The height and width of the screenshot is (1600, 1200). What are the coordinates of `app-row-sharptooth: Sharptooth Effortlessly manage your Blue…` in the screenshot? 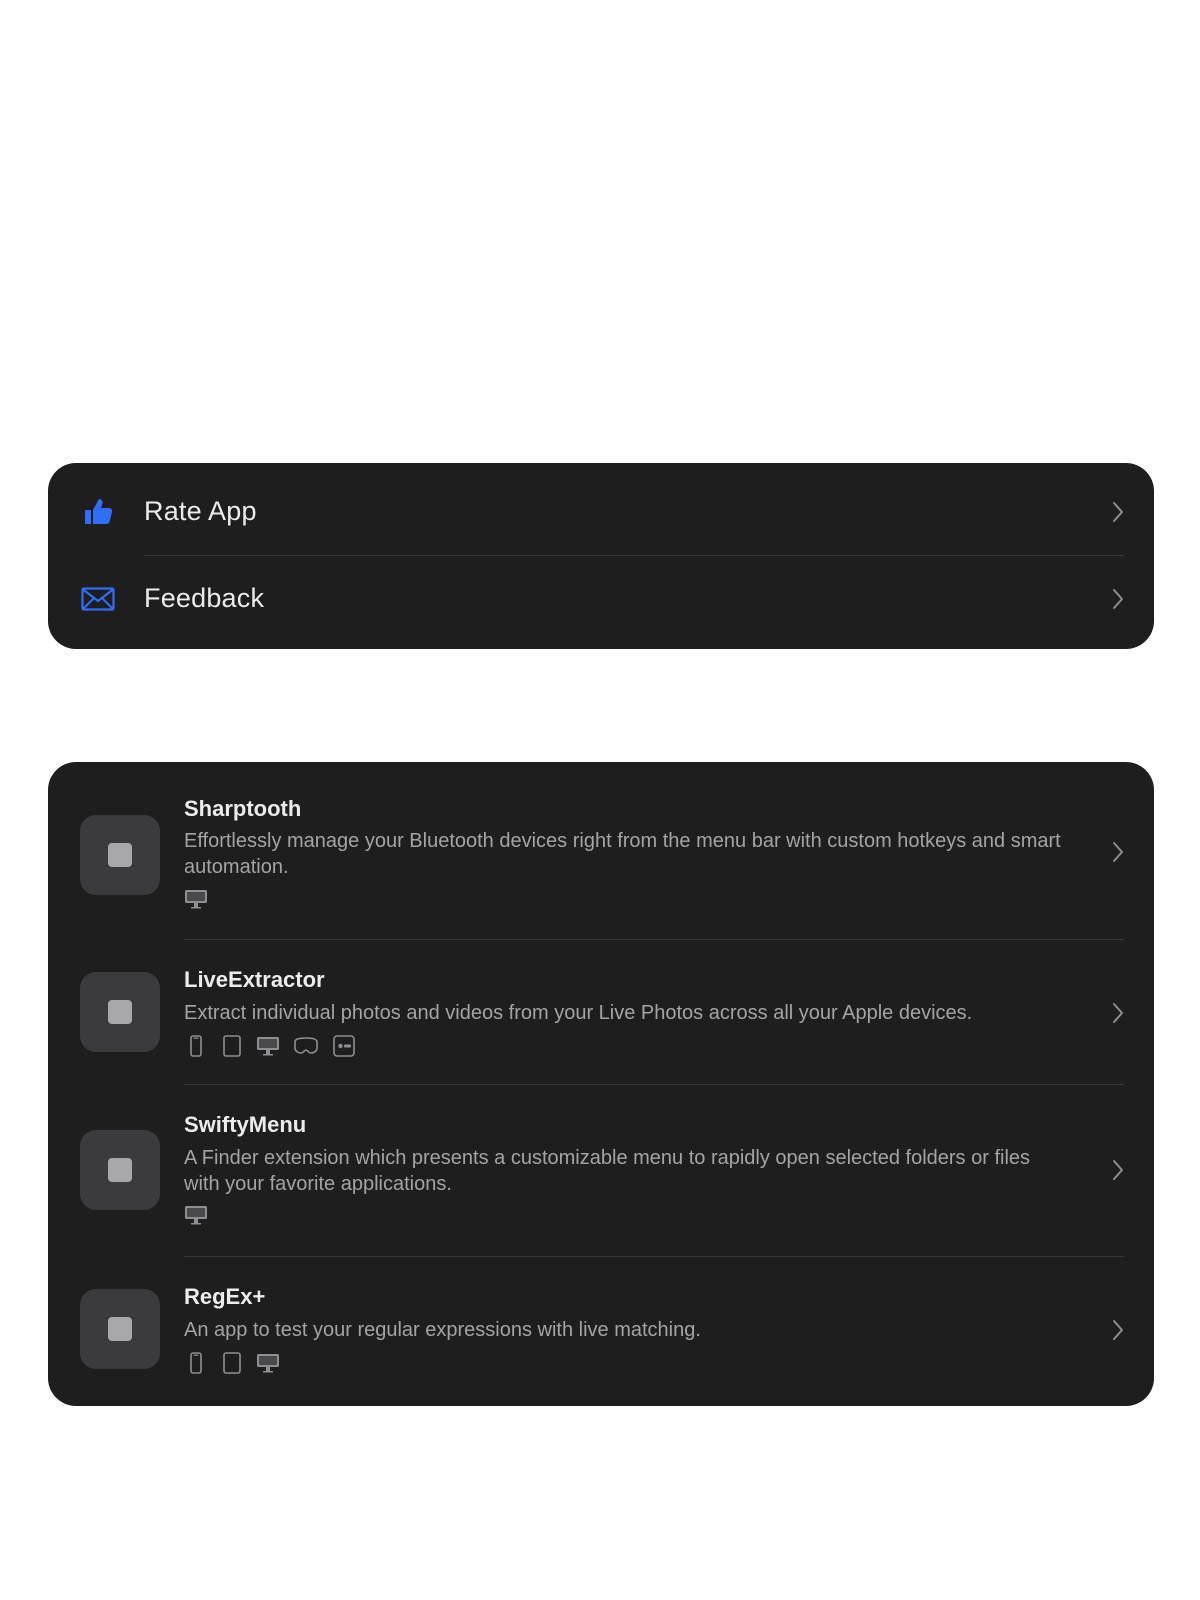 It's located at (601, 850).